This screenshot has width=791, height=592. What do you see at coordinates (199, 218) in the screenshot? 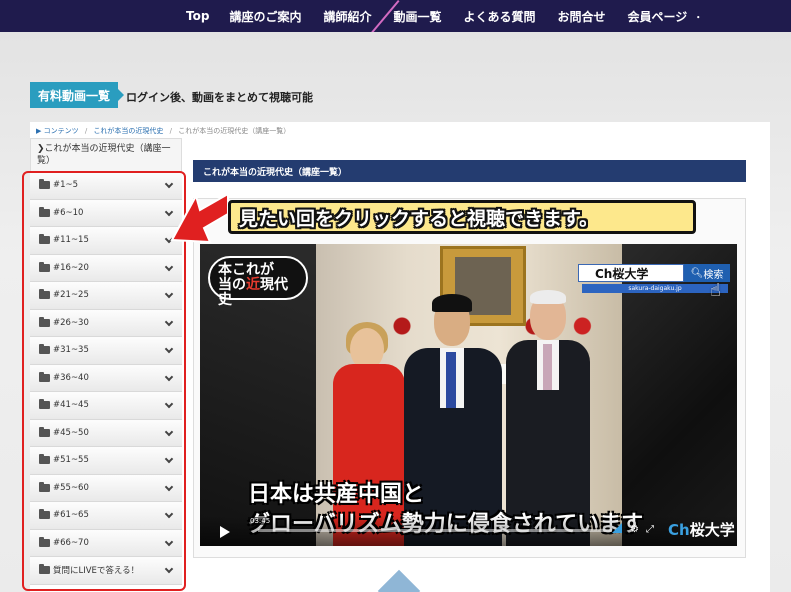
I see `red-arrow-icon` at bounding box center [199, 218].